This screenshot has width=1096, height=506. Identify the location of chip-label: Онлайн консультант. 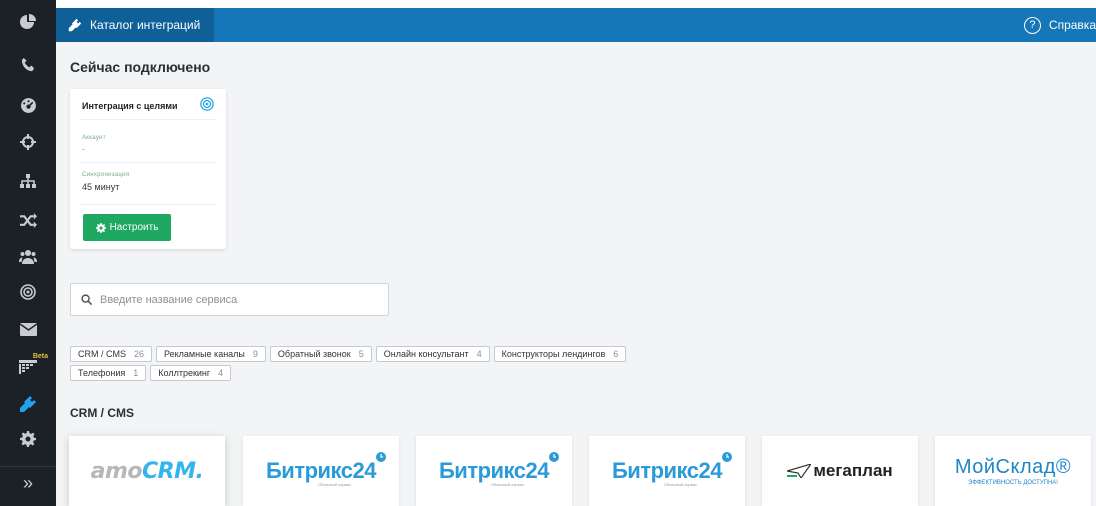
(426, 354).